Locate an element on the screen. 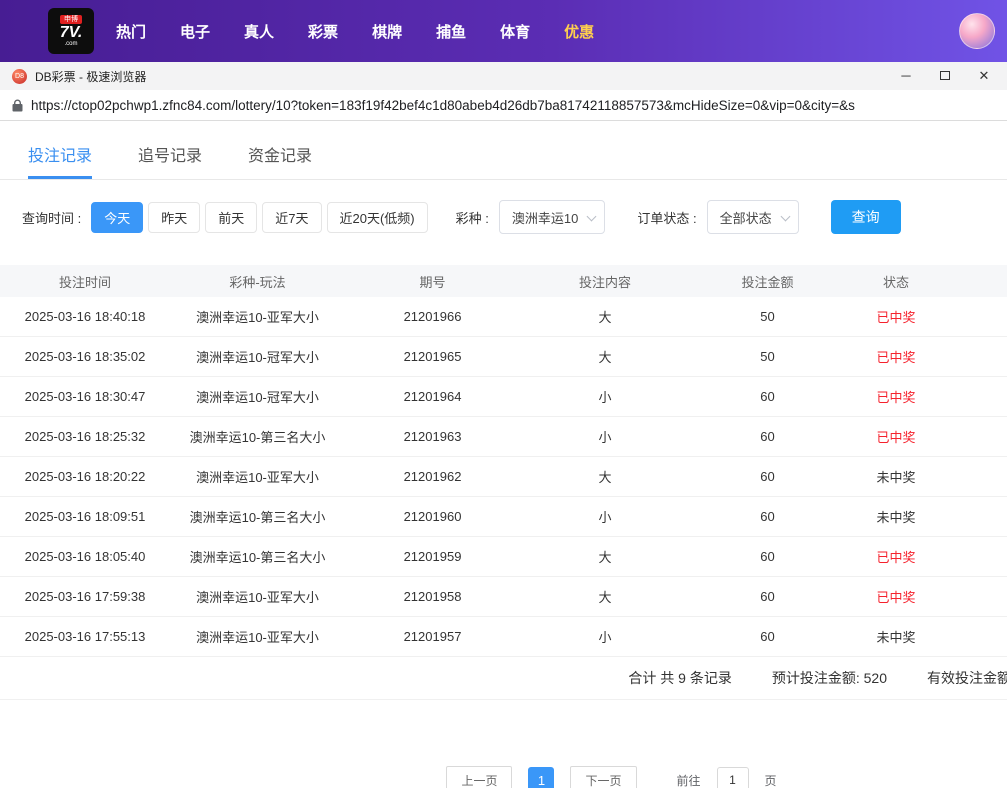  maximize-icon is located at coordinates (945, 75).